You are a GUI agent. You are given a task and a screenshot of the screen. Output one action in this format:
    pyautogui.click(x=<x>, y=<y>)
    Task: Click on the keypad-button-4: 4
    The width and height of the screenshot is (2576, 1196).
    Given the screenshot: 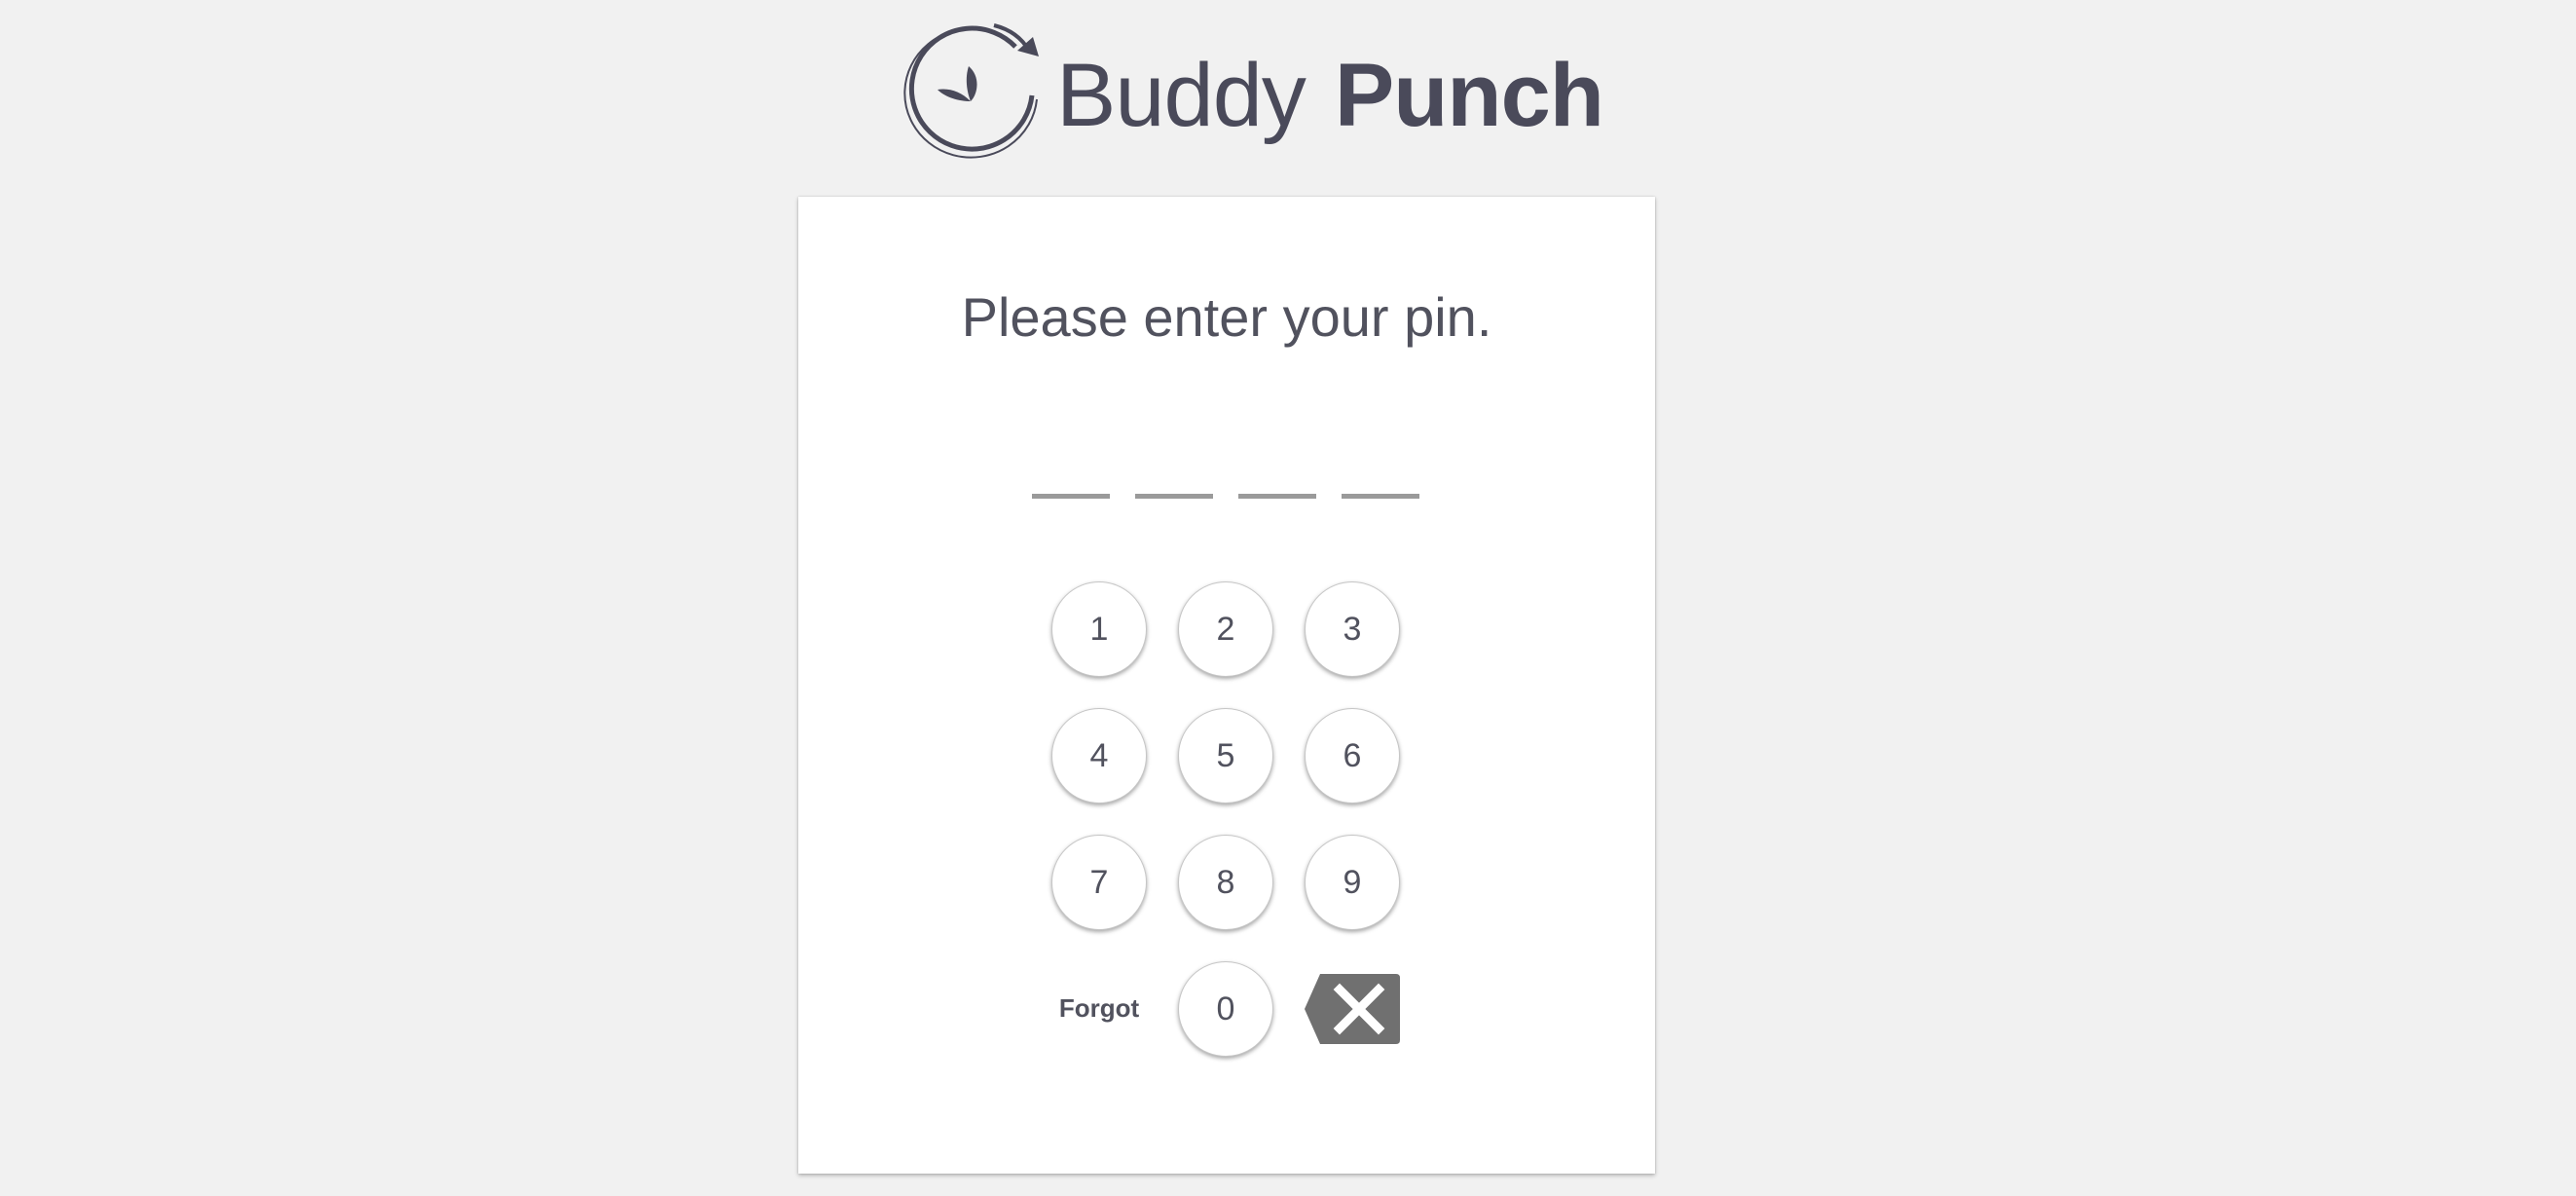 What is the action you would take?
    pyautogui.click(x=1099, y=756)
    